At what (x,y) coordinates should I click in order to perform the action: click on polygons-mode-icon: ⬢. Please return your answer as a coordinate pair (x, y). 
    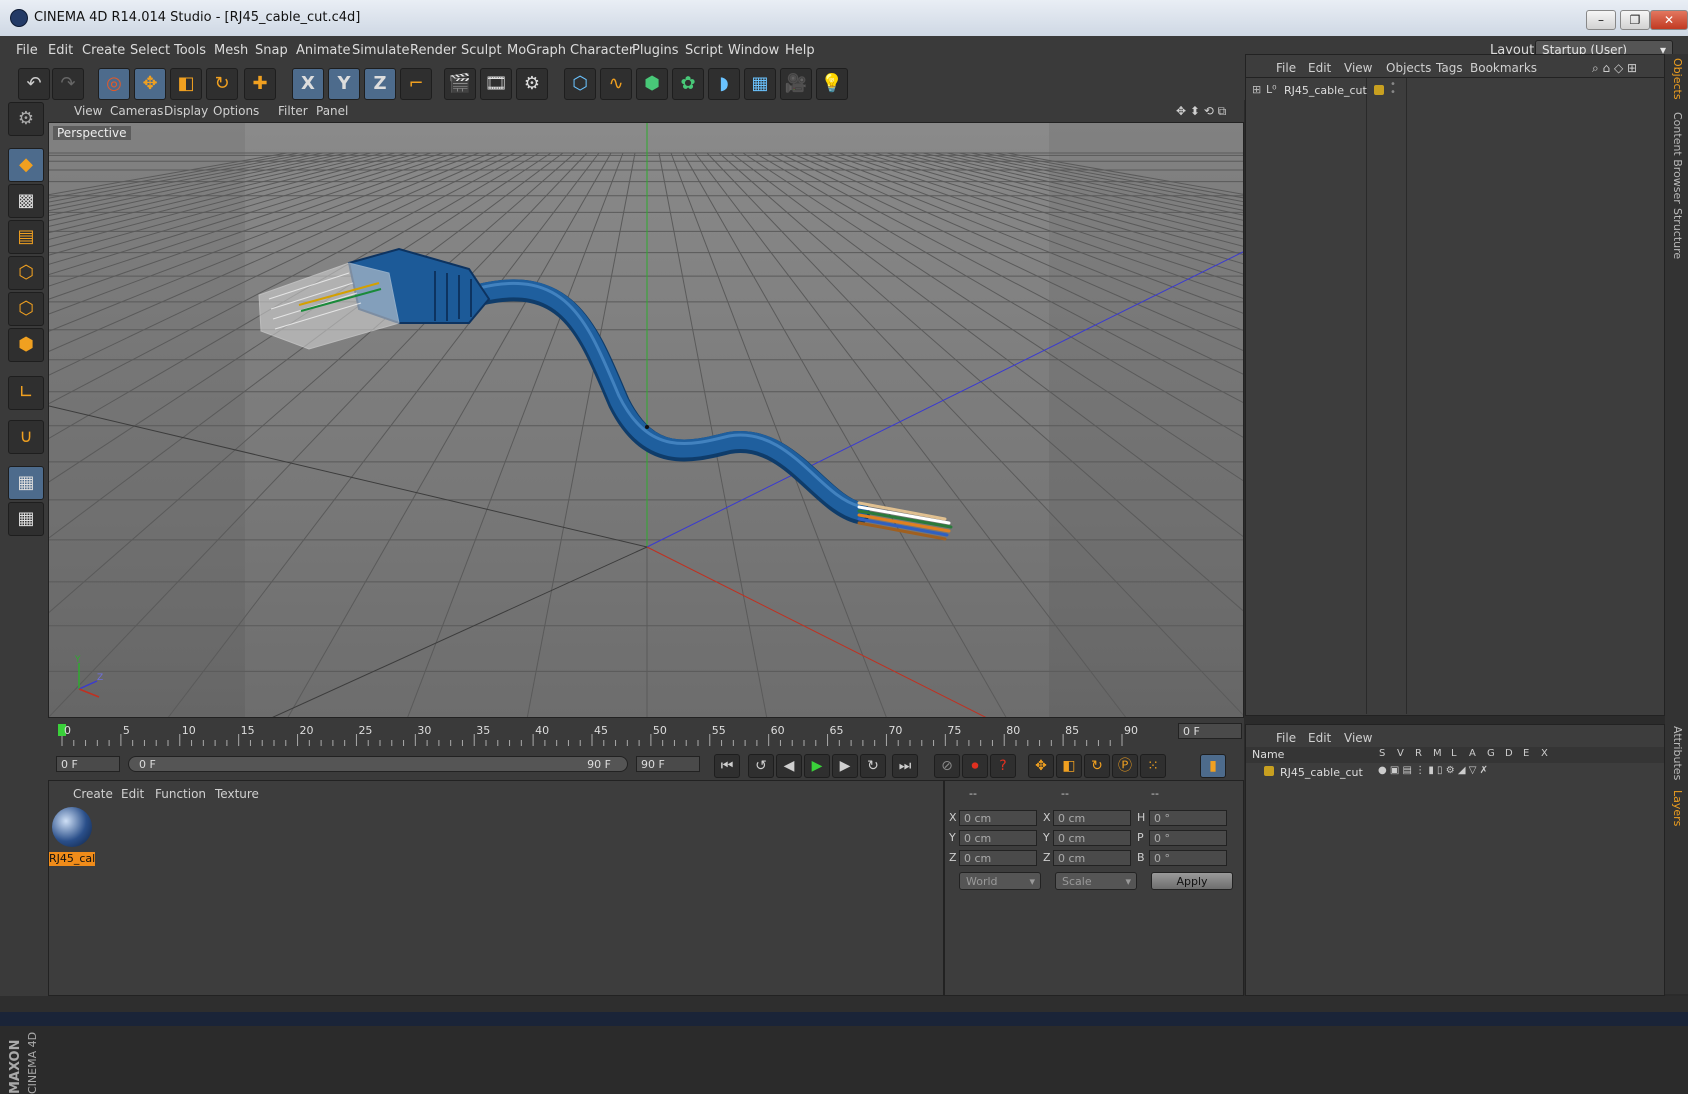
    Looking at the image, I should click on (26, 345).